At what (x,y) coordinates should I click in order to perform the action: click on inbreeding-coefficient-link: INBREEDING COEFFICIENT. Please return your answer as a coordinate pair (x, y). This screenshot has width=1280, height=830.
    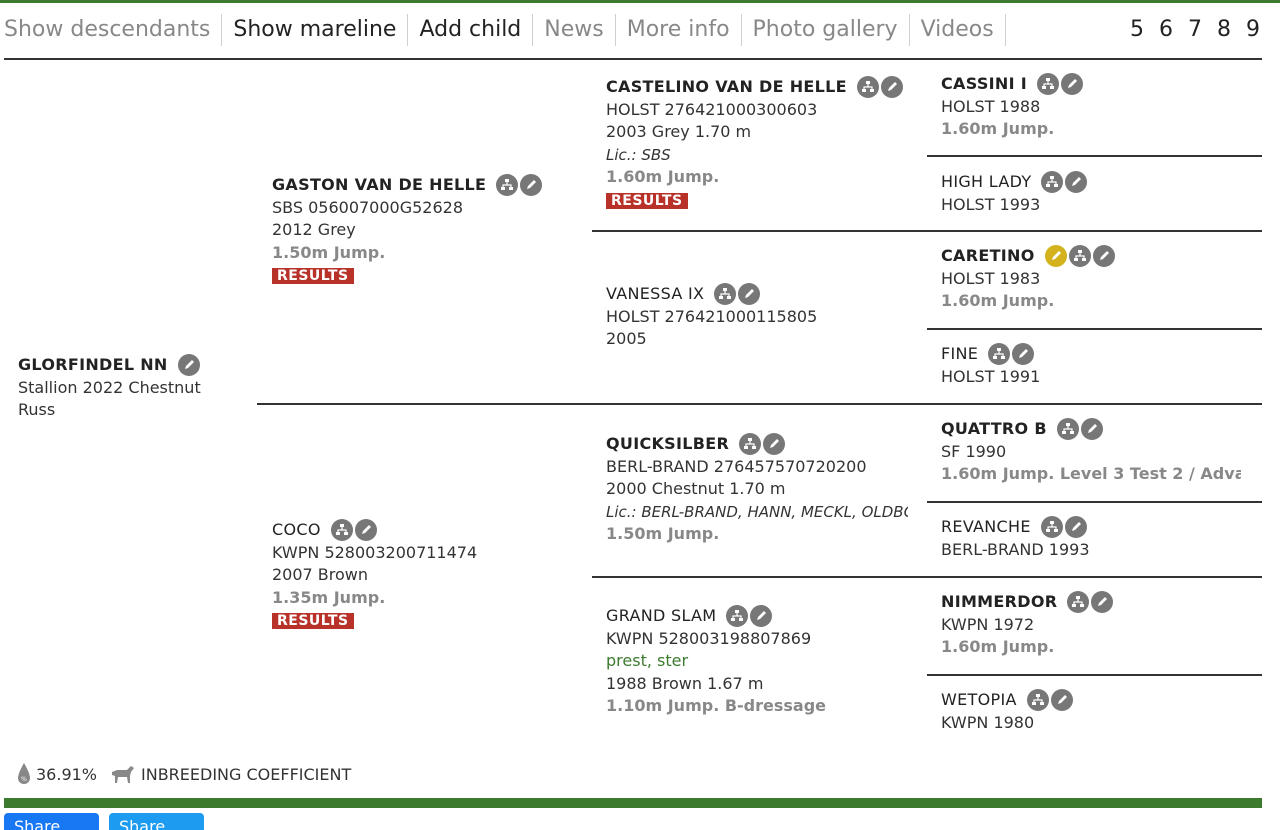
    Looking at the image, I should click on (246, 774).